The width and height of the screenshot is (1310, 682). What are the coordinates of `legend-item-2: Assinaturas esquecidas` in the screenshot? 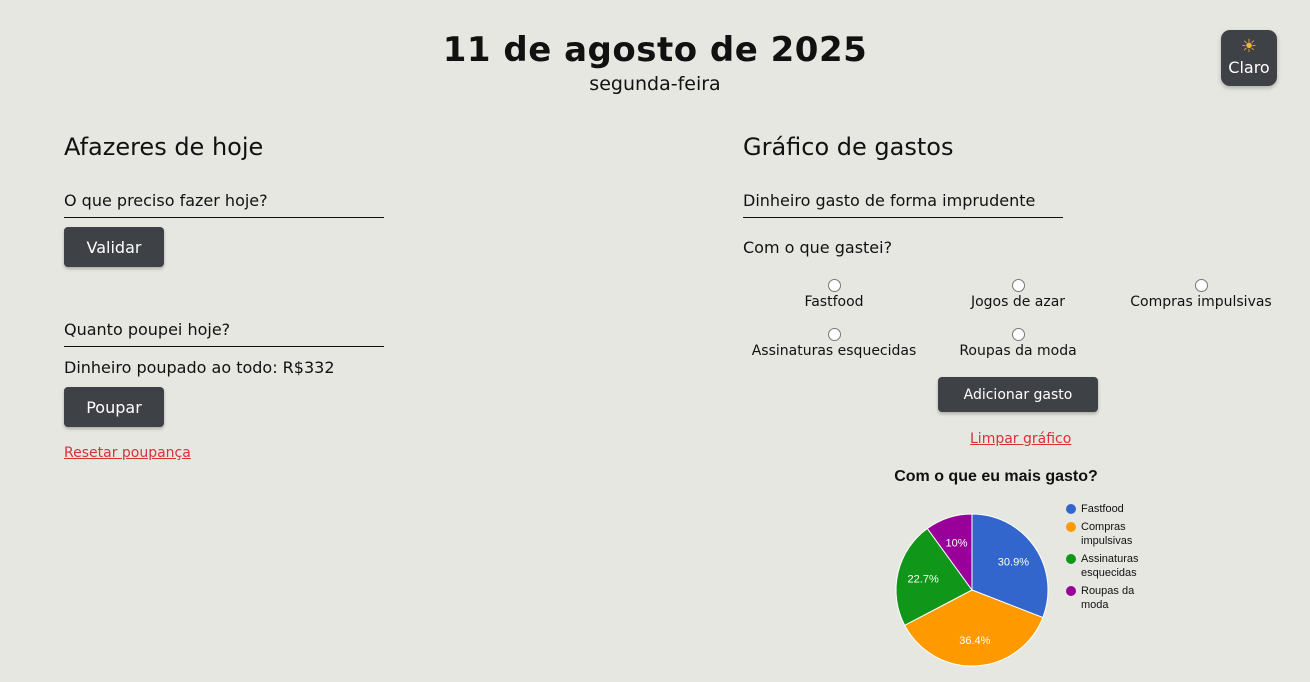 It's located at (1113, 566).